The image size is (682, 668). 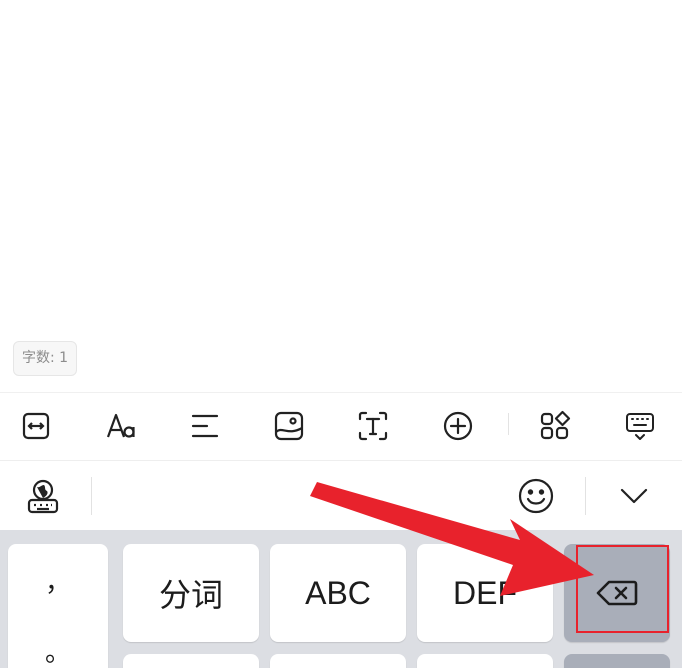 What do you see at coordinates (585, 496) in the screenshot?
I see `ime-toolbar-divider-right` at bounding box center [585, 496].